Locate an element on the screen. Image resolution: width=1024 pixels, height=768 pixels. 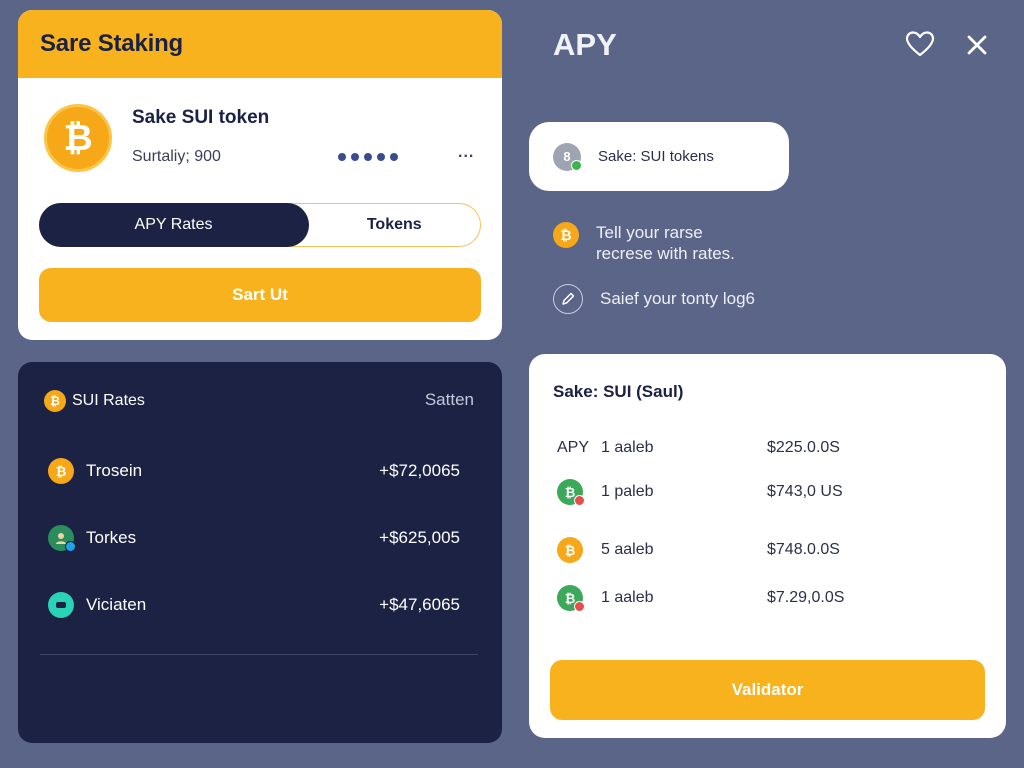
table-row: ₿ 1 paleb $743,0 US is located at coordinates (767, 492).